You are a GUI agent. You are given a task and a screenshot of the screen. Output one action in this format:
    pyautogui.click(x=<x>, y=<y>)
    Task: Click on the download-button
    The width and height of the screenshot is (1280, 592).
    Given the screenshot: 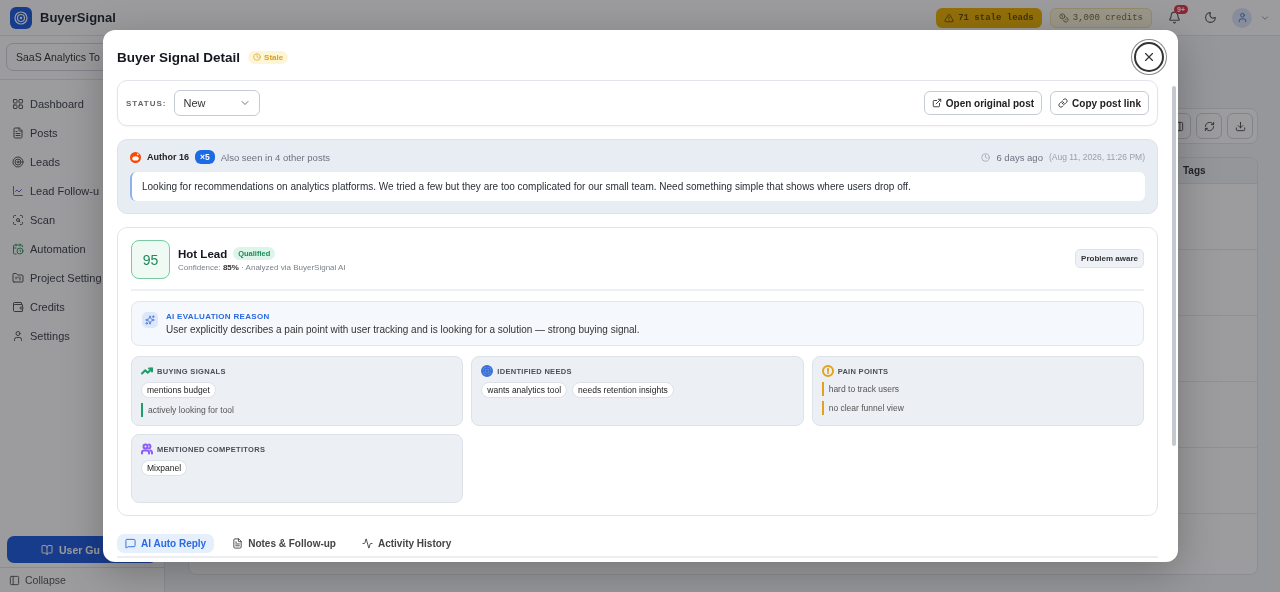 What is the action you would take?
    pyautogui.click(x=1240, y=126)
    